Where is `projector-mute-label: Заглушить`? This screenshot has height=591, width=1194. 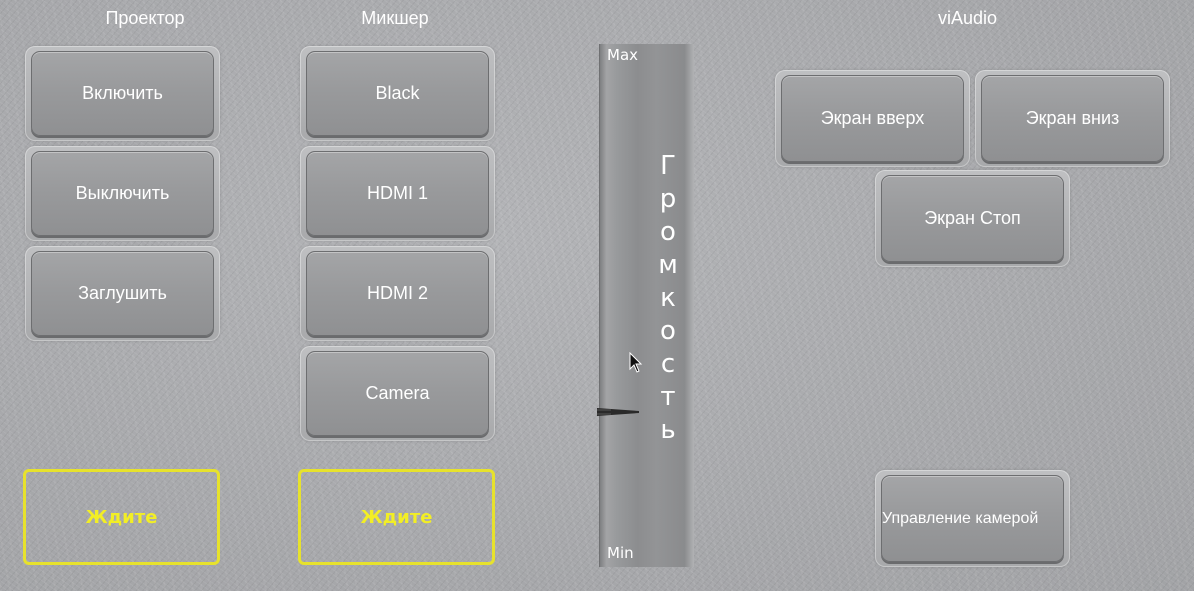
projector-mute-label: Заглушить is located at coordinates (122, 293).